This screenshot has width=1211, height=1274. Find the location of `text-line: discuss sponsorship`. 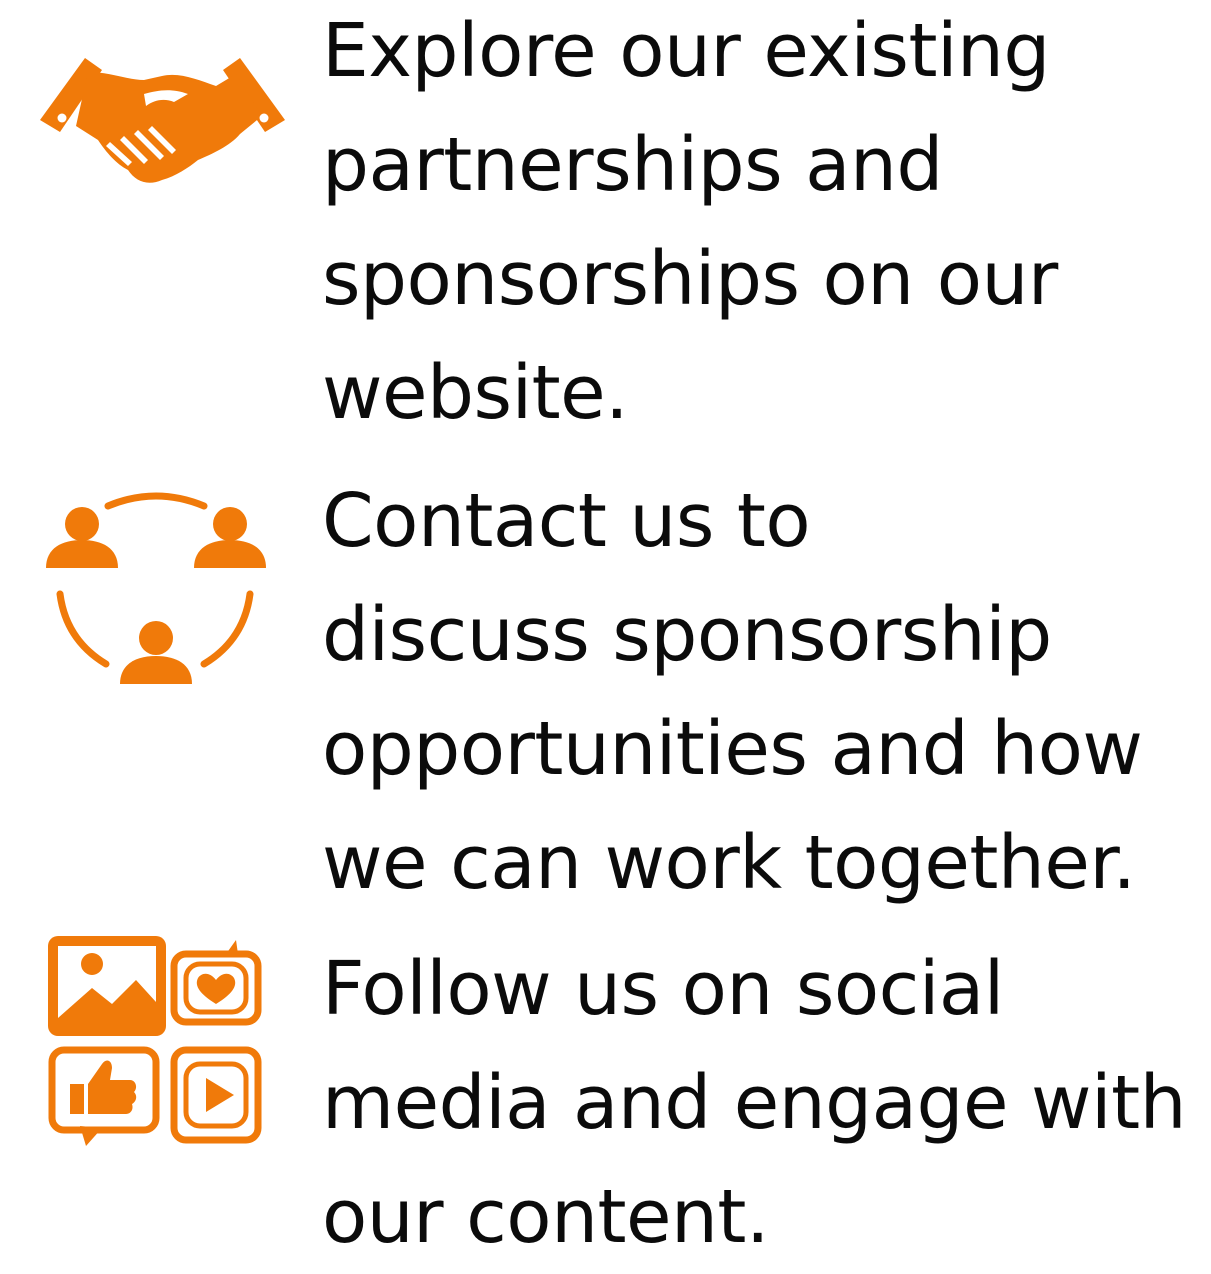

text-line: discuss sponsorship is located at coordinates (687, 635).